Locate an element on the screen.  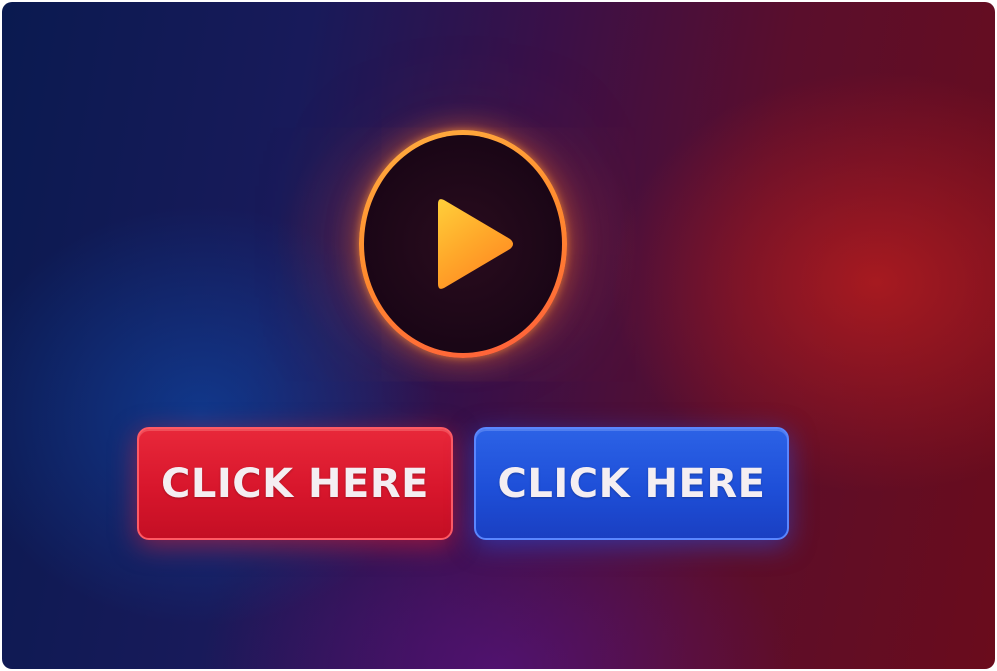
click-here-button-red: CLICK HERE is located at coordinates (295, 483).